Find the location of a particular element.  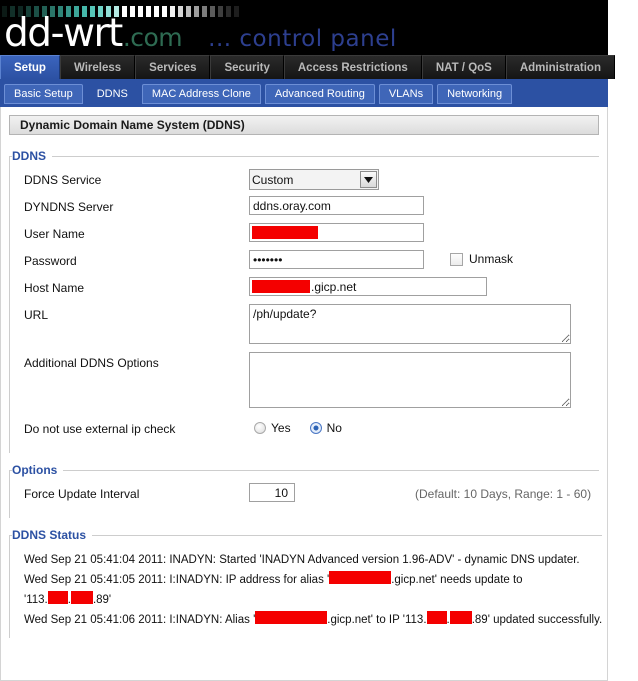

sub-tab-vlans: VLANs is located at coordinates (406, 94).